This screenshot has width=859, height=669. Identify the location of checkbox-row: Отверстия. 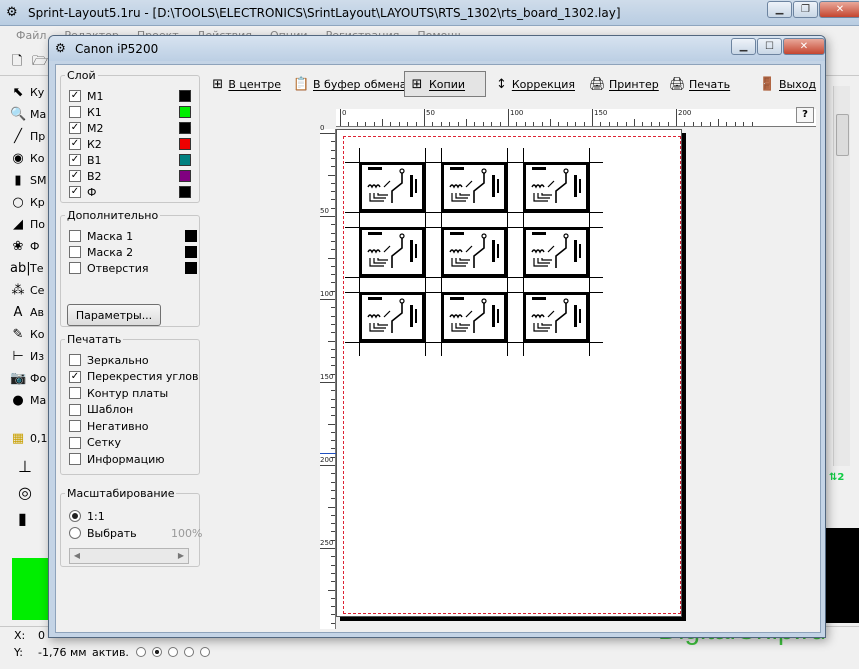
(133, 268).